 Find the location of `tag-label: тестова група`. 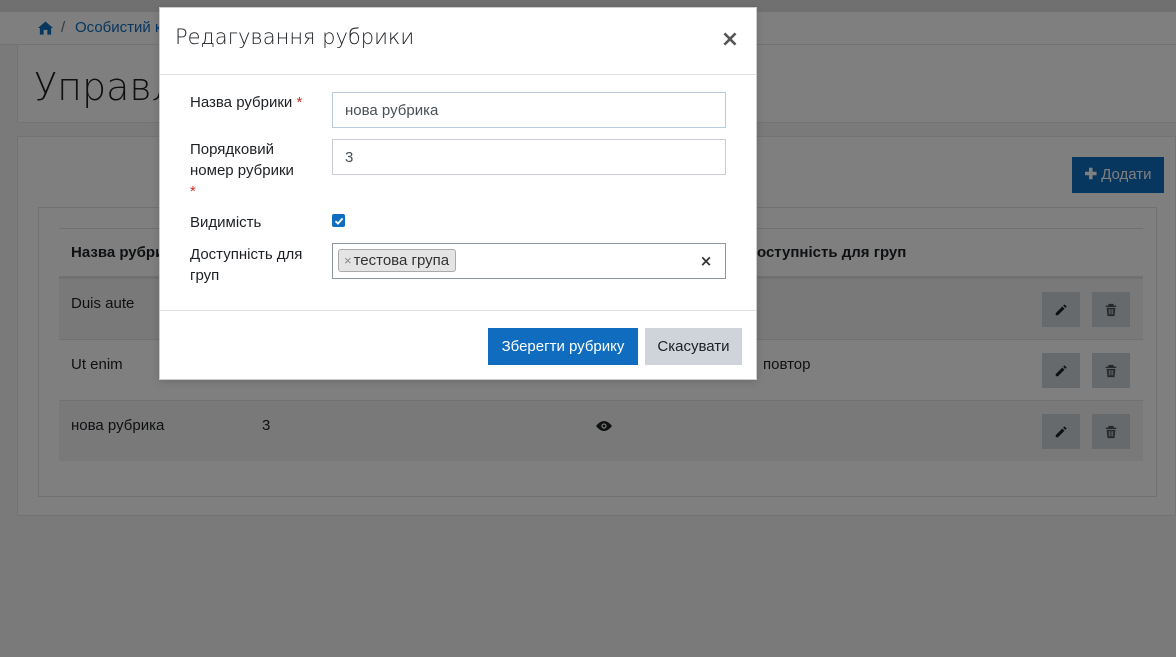

tag-label: тестова група is located at coordinates (401, 260).